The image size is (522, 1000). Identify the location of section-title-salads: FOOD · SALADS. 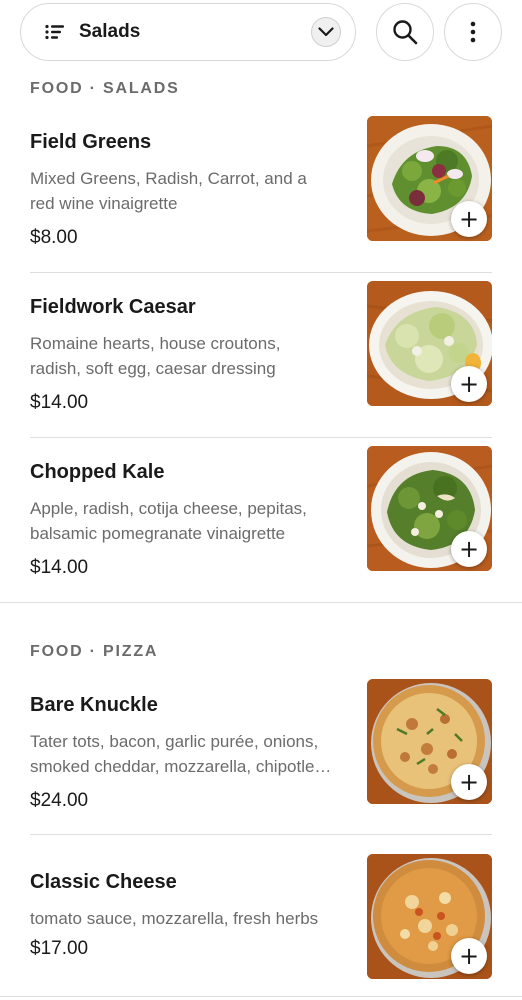
(105, 88).